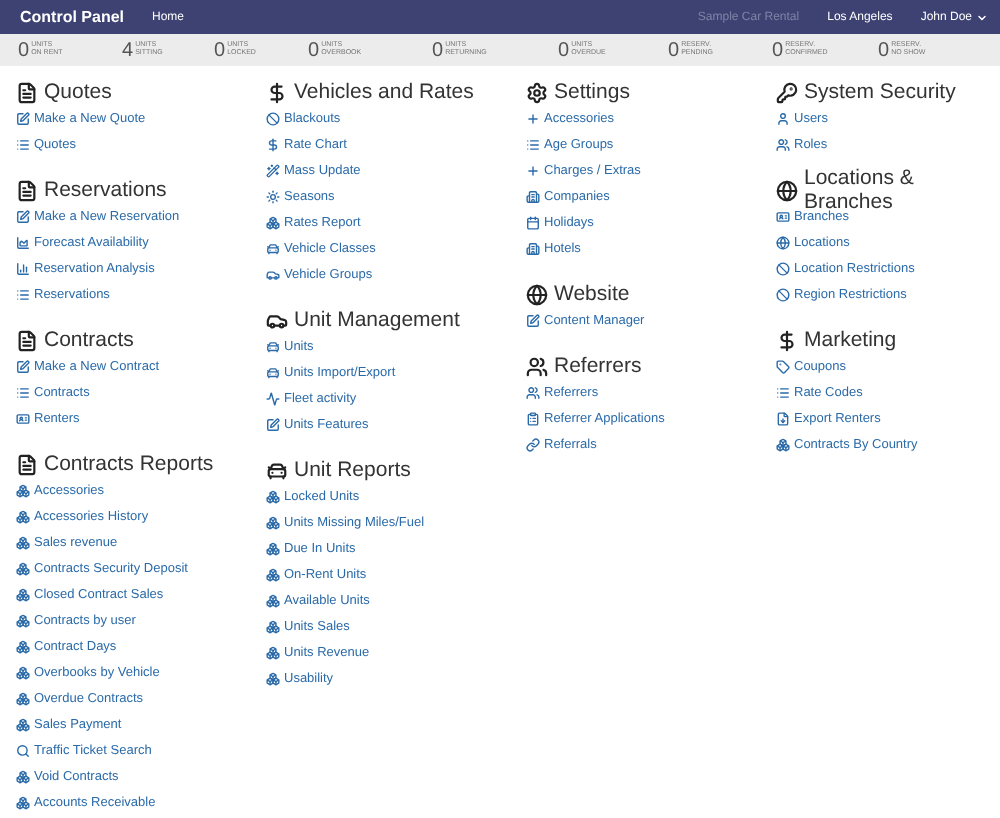 The image size is (1000, 818). Describe the element at coordinates (533, 223) in the screenshot. I see `calendar-icon` at that location.